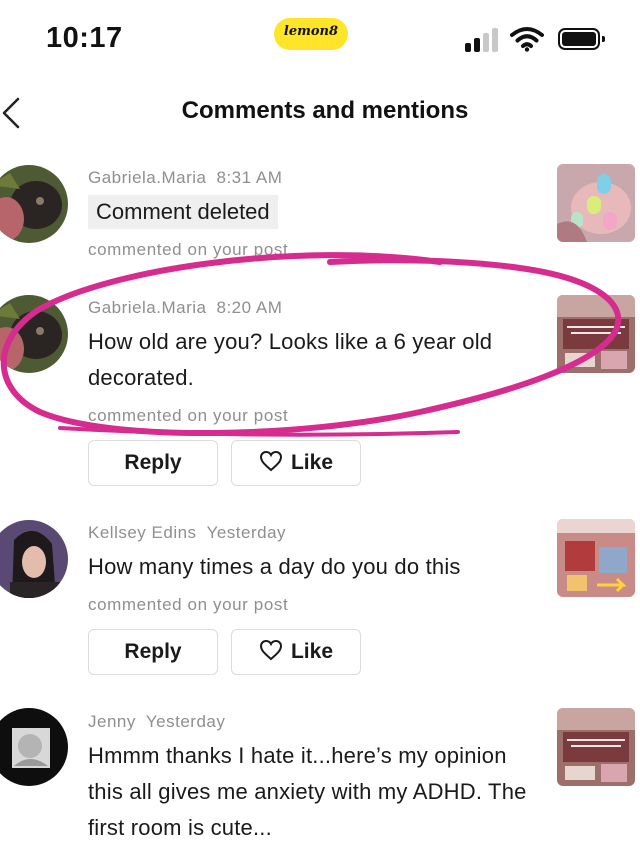  I want to click on brand-logo-text: lemon8, so click(311, 31).